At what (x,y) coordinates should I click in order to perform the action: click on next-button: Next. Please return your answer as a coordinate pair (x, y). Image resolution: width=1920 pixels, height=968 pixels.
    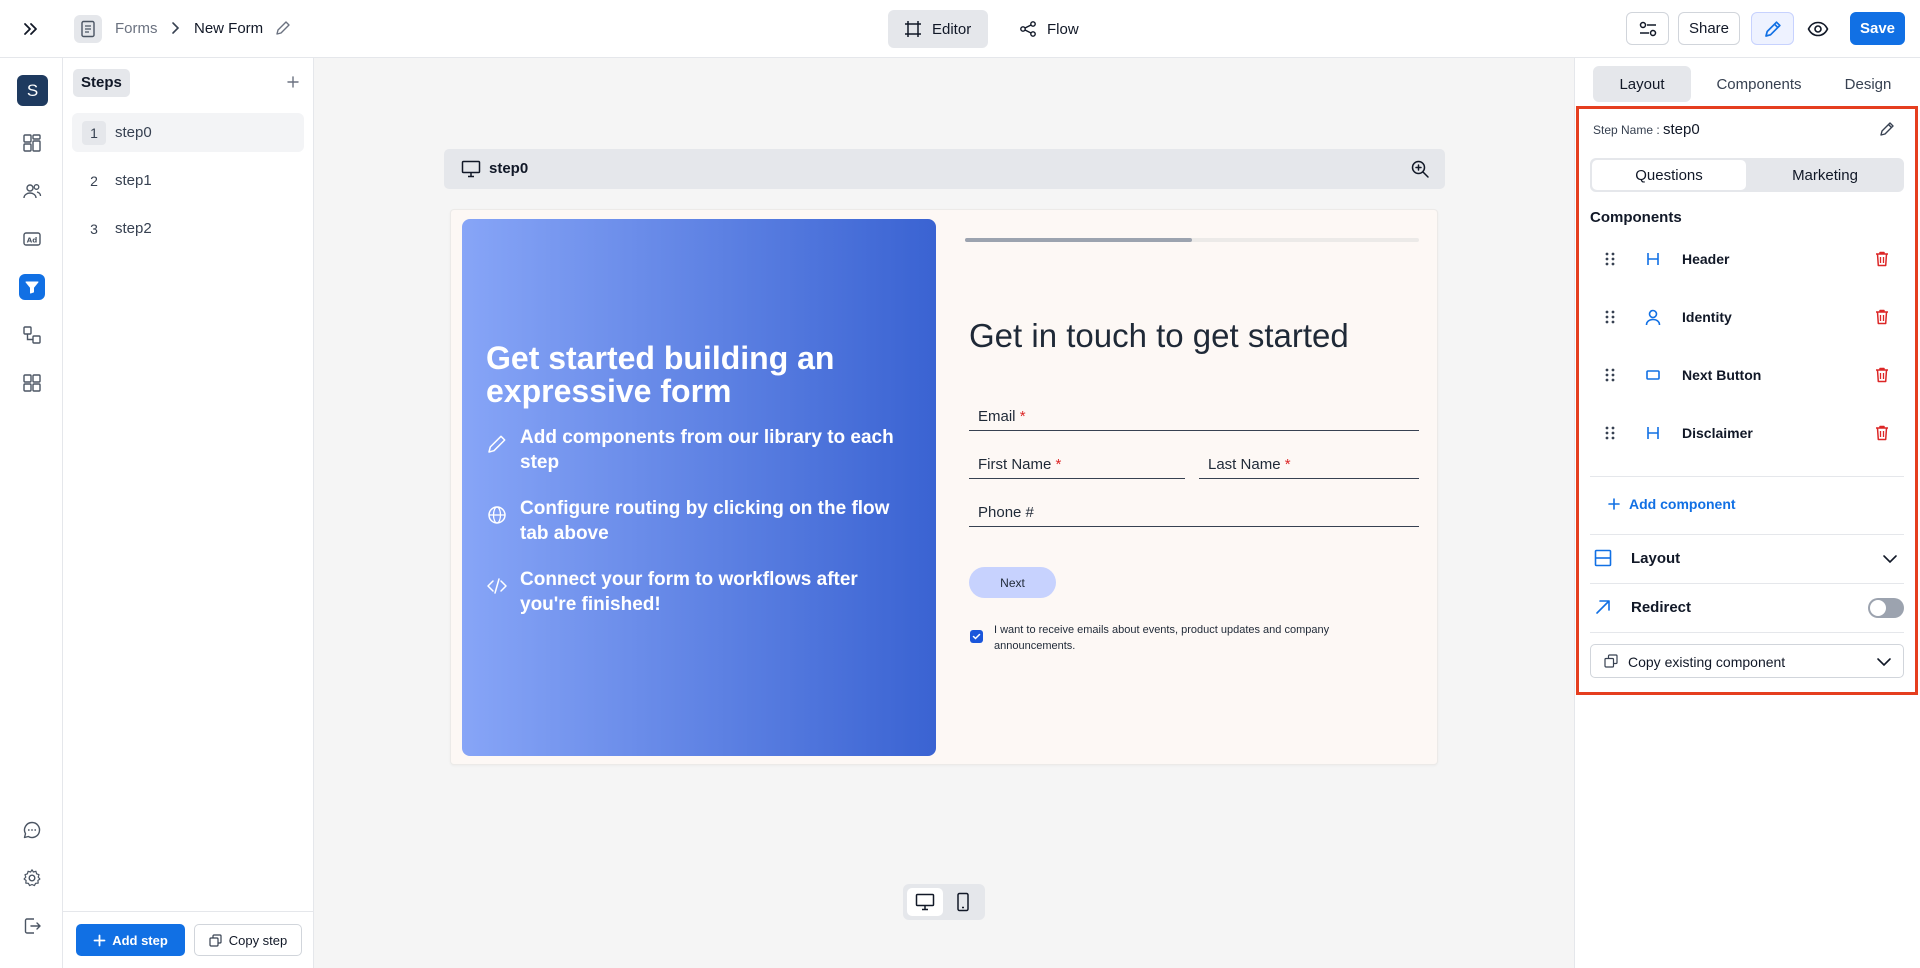
    Looking at the image, I should click on (1012, 582).